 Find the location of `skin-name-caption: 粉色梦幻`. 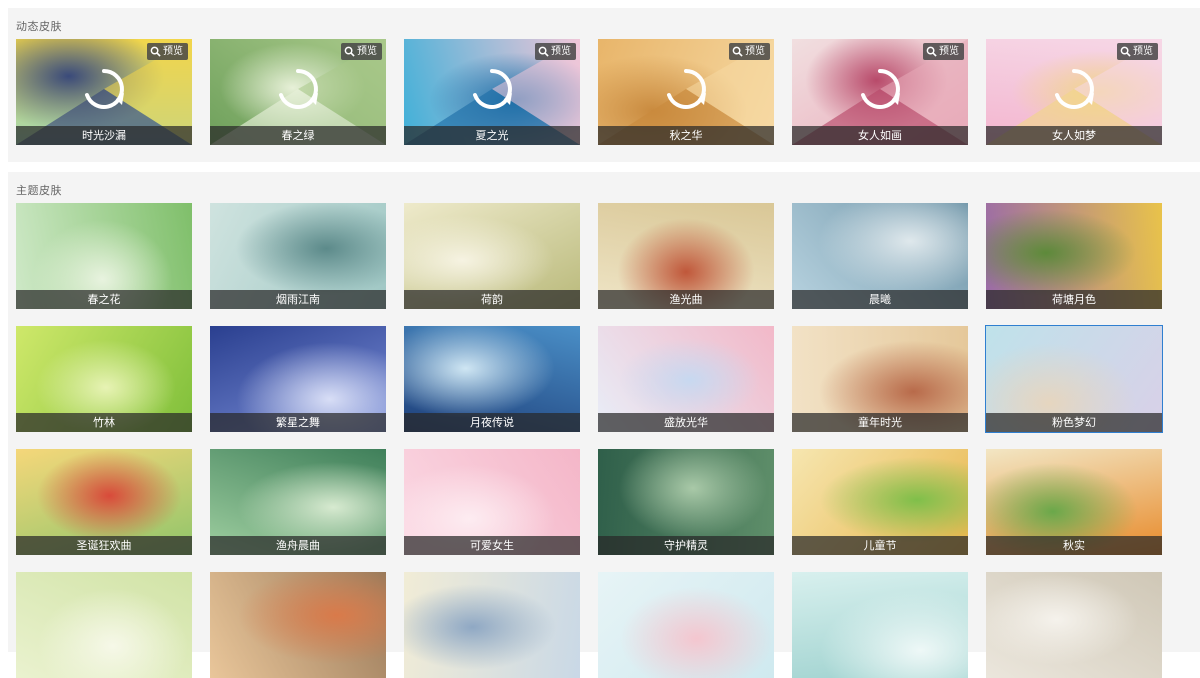

skin-name-caption: 粉色梦幻 is located at coordinates (1074, 422).